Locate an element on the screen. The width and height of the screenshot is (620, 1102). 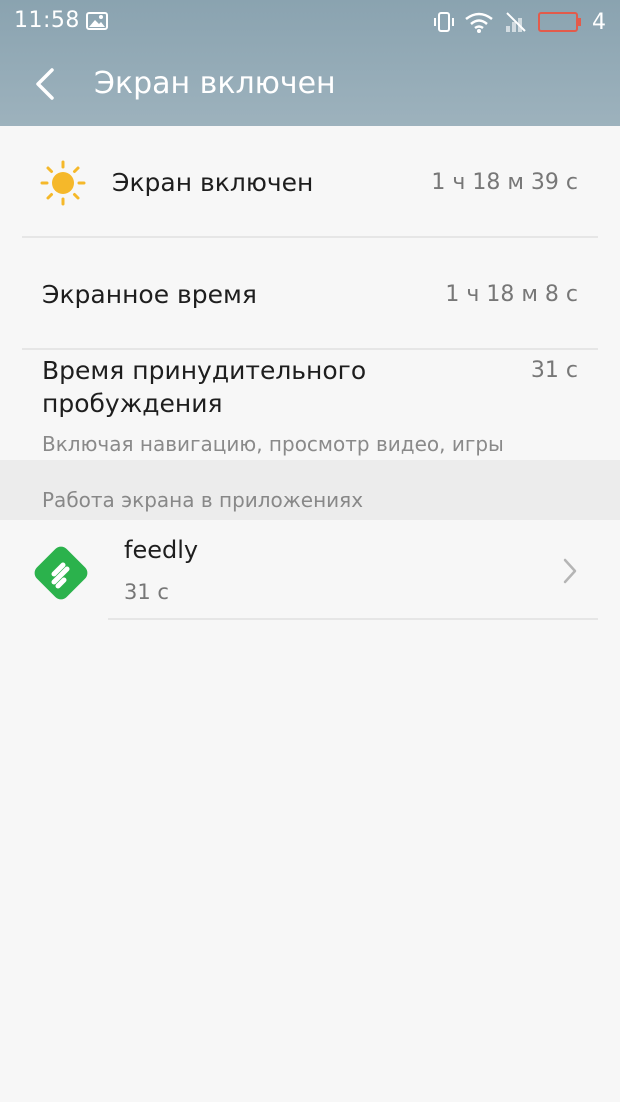
screen-on-value: 1 ч 18 м 39 с is located at coordinates (504, 182).